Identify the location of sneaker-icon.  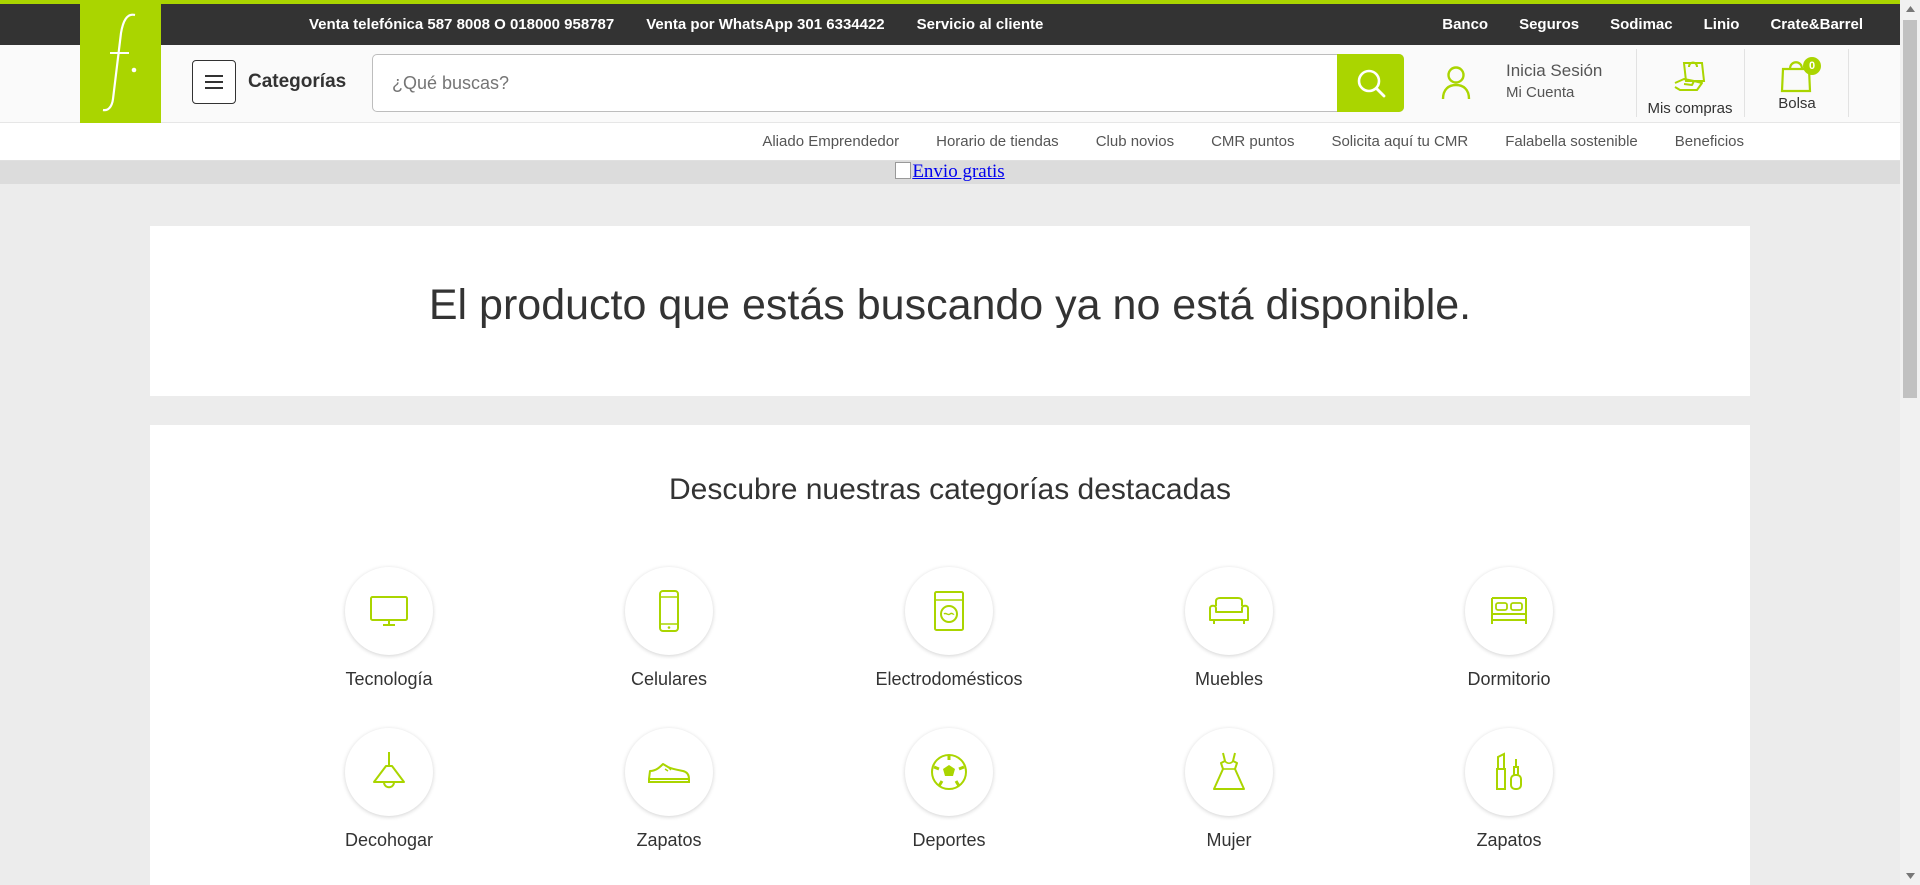
(669, 773).